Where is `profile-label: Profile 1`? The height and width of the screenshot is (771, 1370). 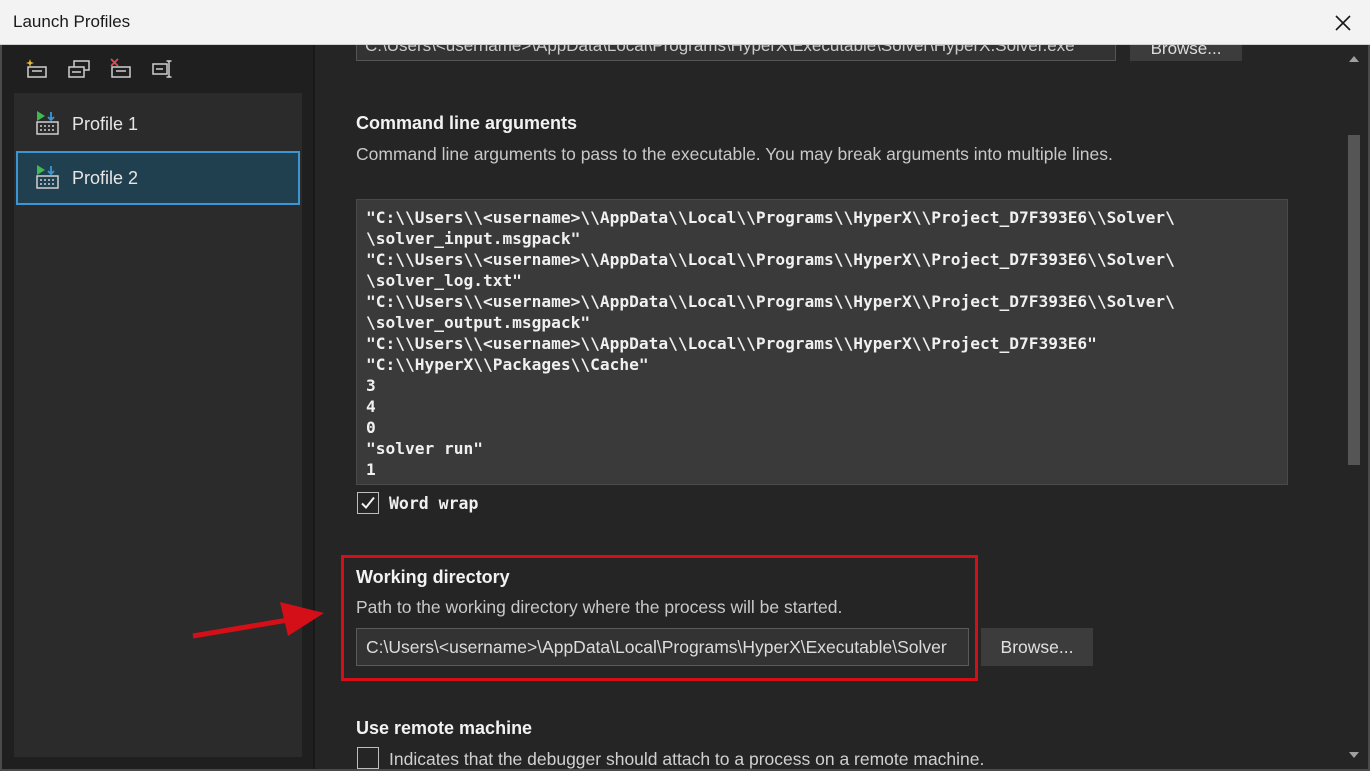
profile-label: Profile 1 is located at coordinates (105, 123).